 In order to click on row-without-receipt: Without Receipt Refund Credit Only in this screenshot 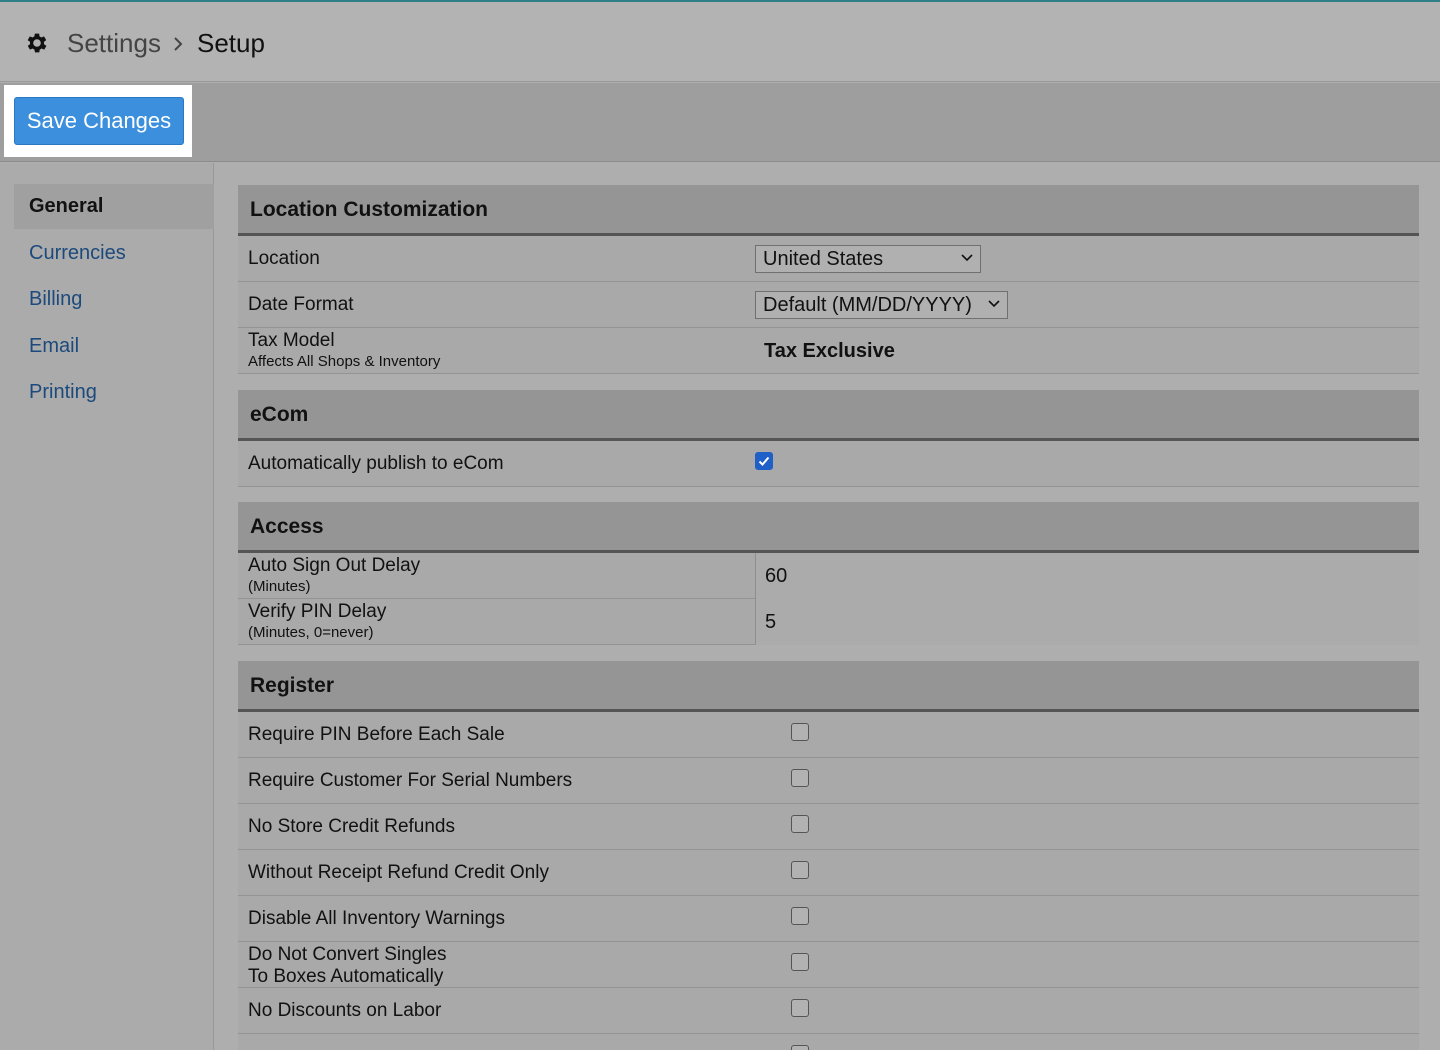, I will do `click(828, 873)`.